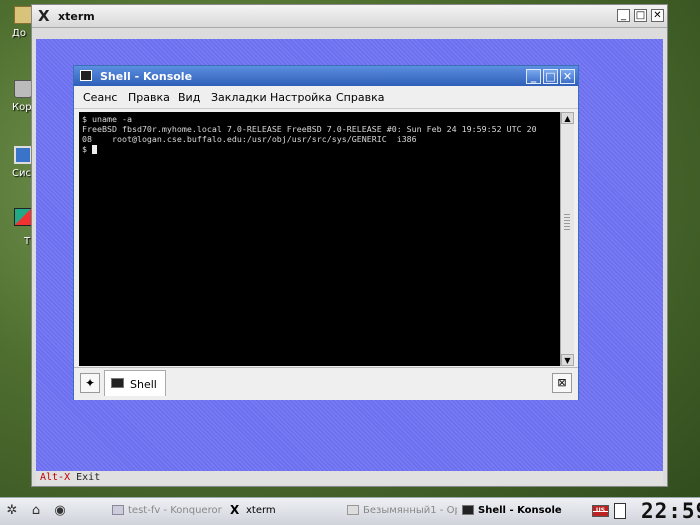 This screenshot has height=525, width=700. I want to click on trash-icon, so click(23, 89).